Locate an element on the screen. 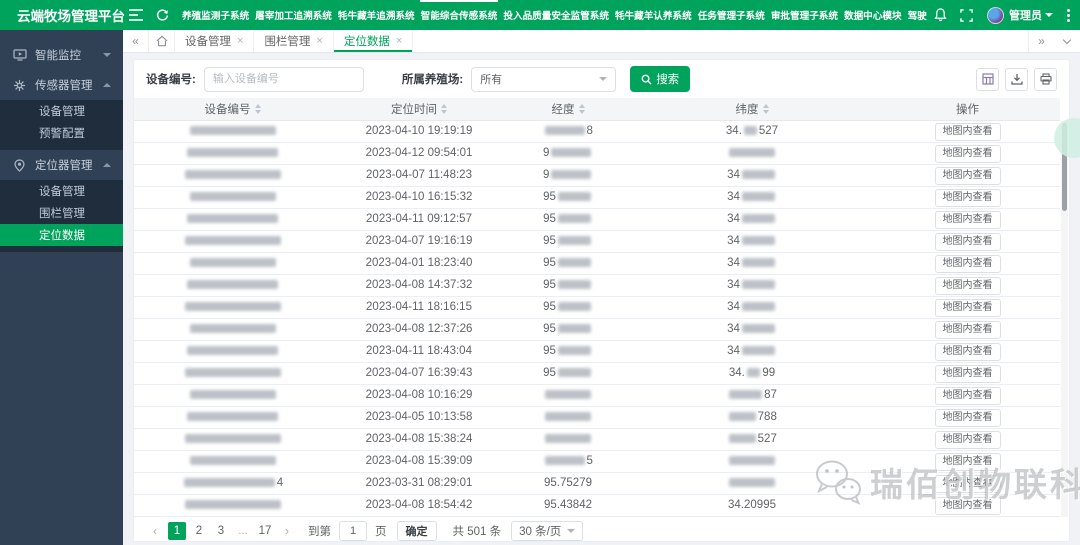  nav-menu-item: 审批管理子系统 is located at coordinates (804, 15).